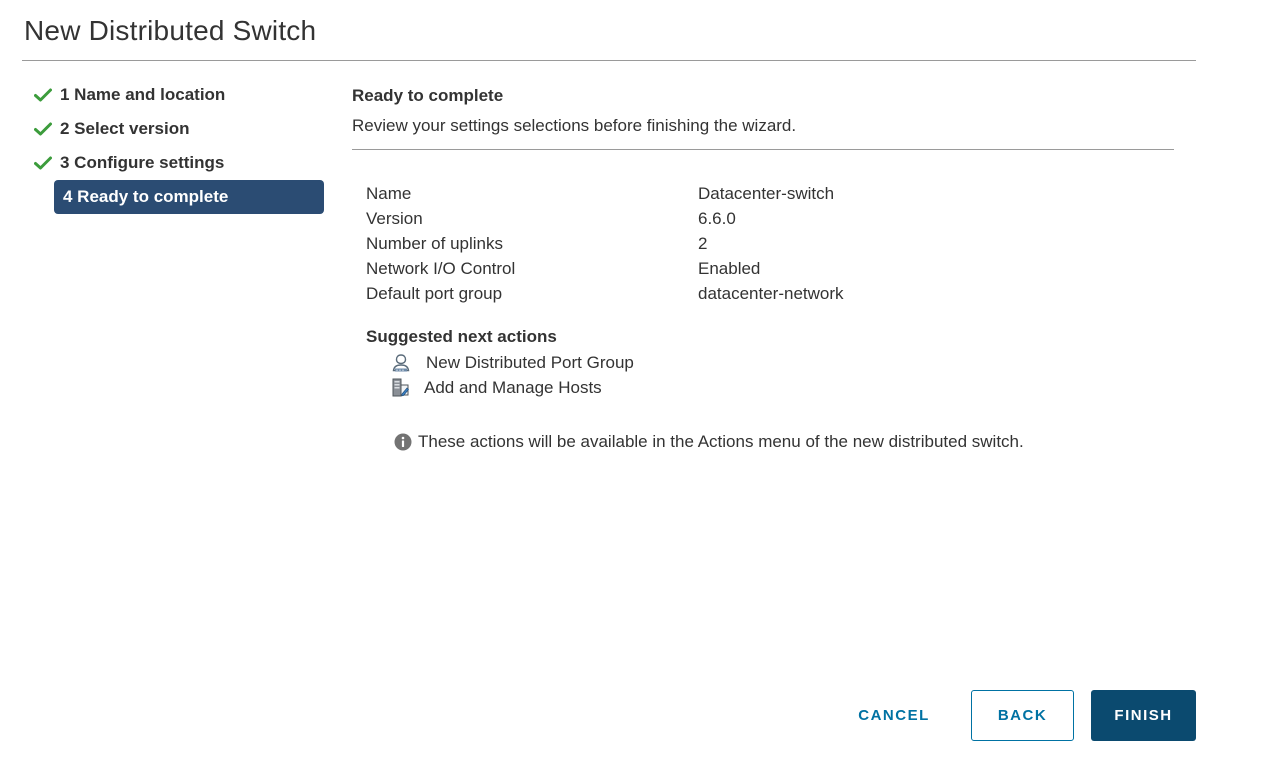 The width and height of the screenshot is (1282, 770). I want to click on action-new-distributed-port-group: New Distributed Port Group, so click(512, 363).